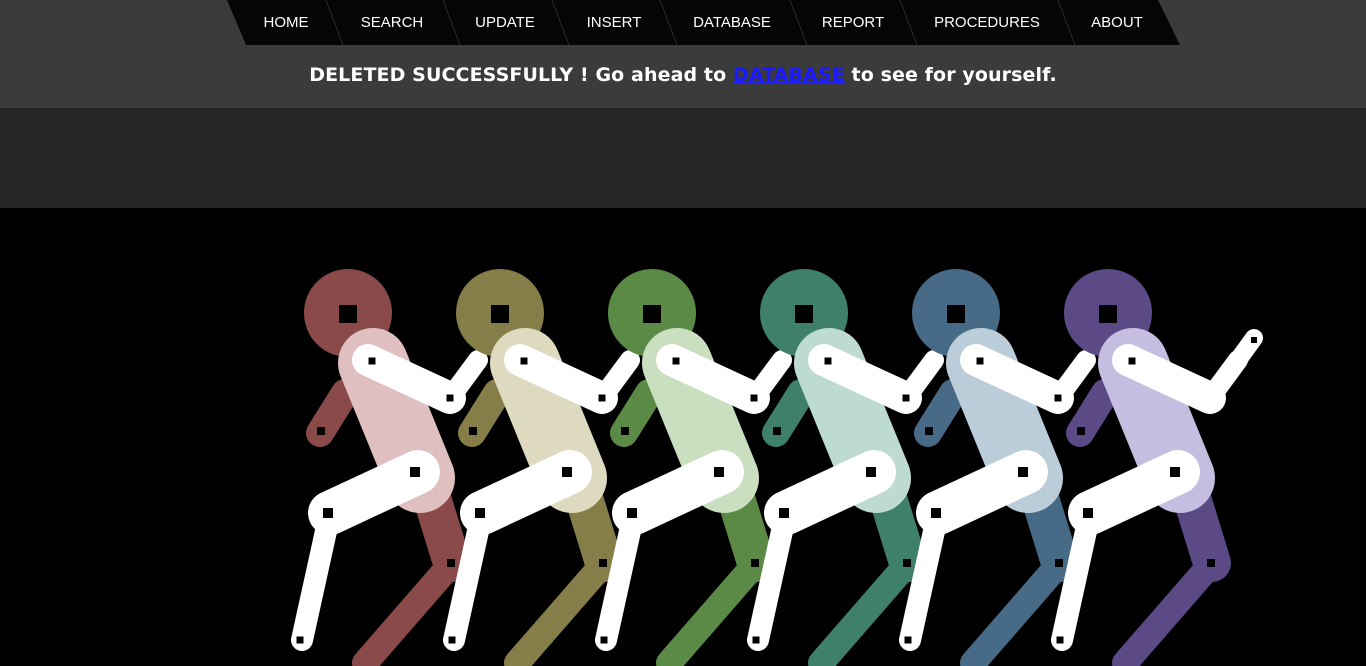 The width and height of the screenshot is (1366, 666). I want to click on nav-report: REPORT, so click(853, 22).